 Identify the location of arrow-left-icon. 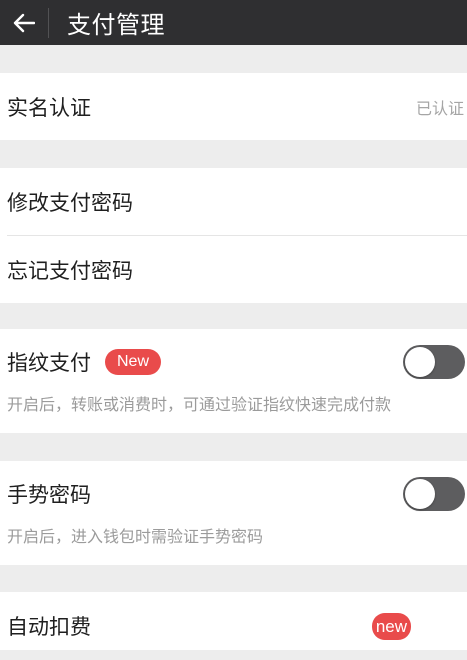
(24, 22).